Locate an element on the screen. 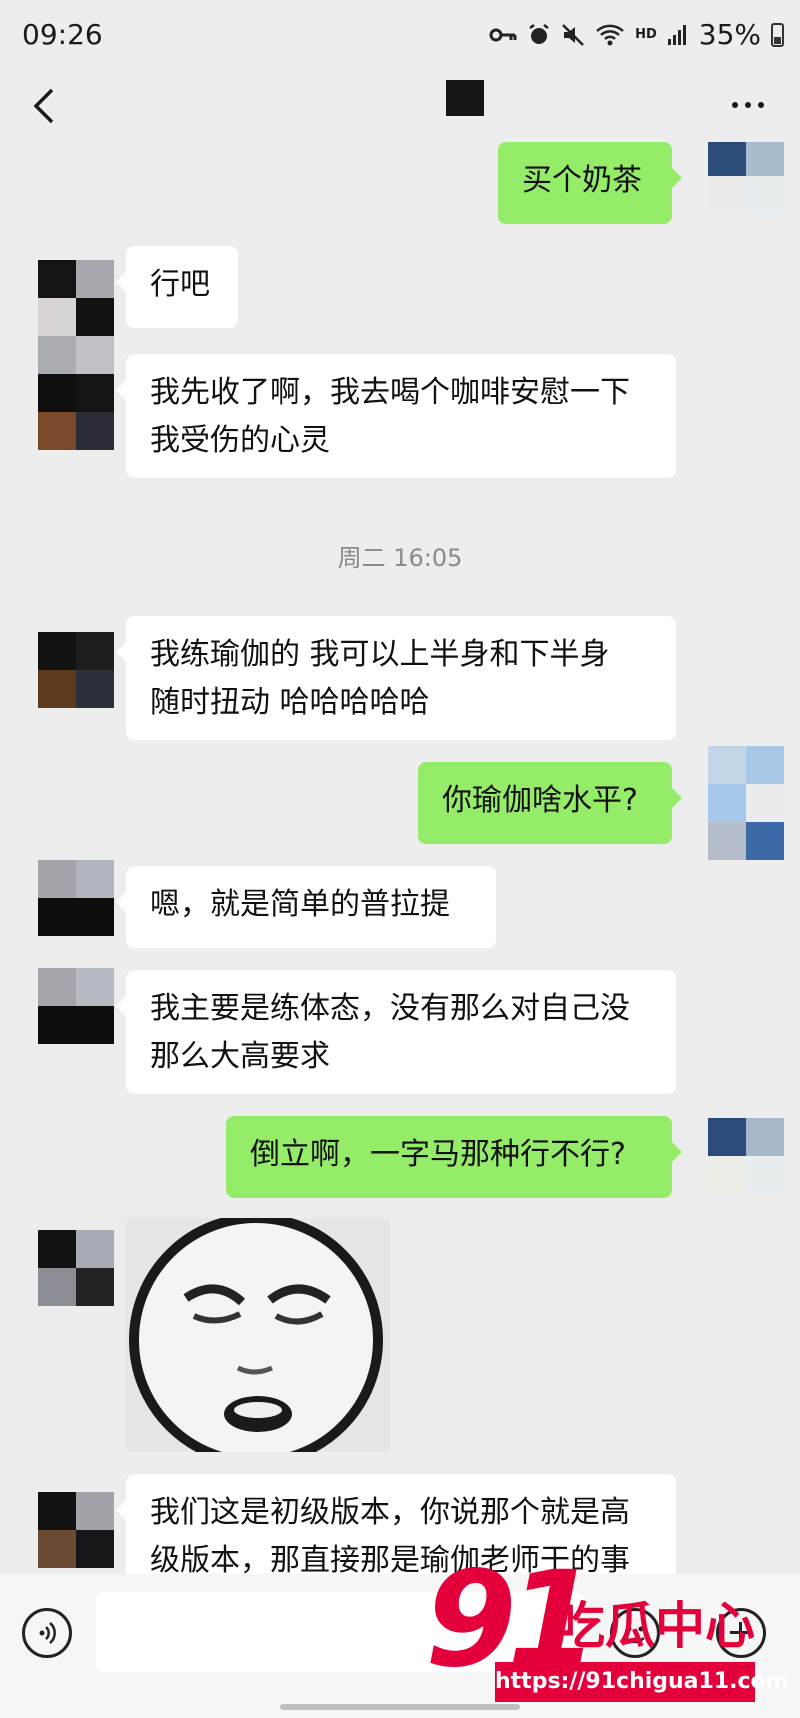 The width and height of the screenshot is (800, 1718). message-bubble-outgoing: 你瑜伽啥水平? is located at coordinates (550, 803).